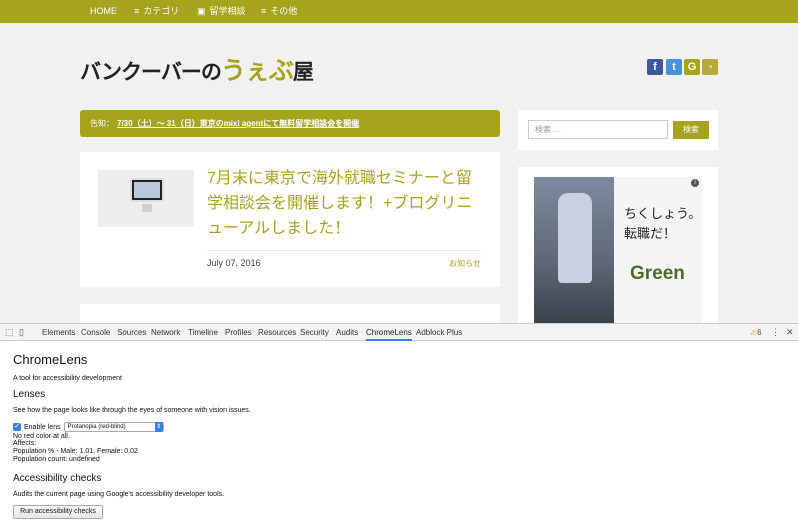  I want to click on twitter-icon: t, so click(674, 67).